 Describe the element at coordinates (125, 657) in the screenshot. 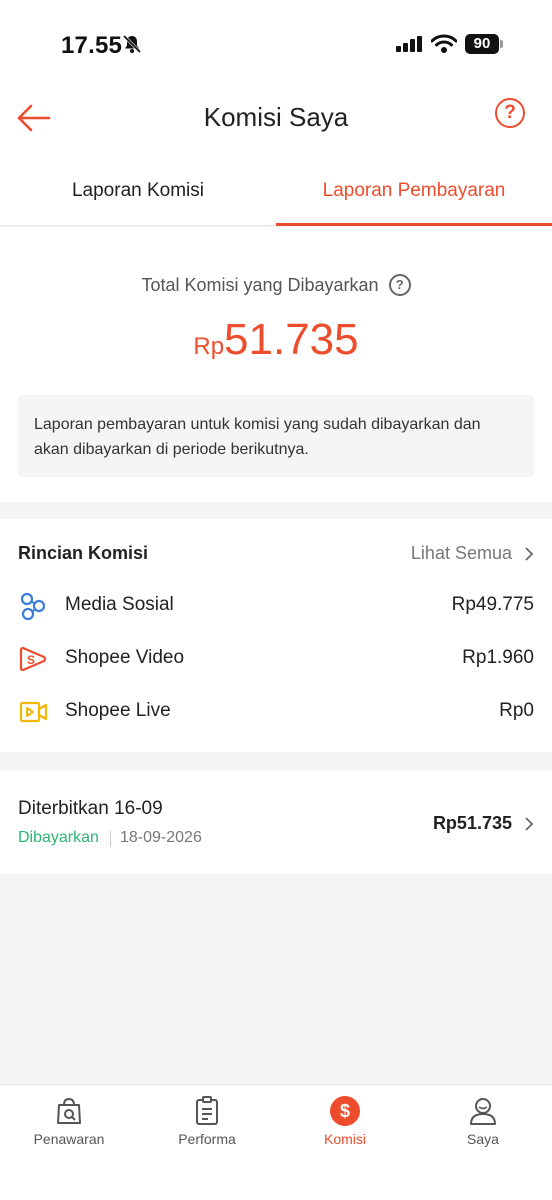

I see `breakdown-name: Shopee Video` at that location.